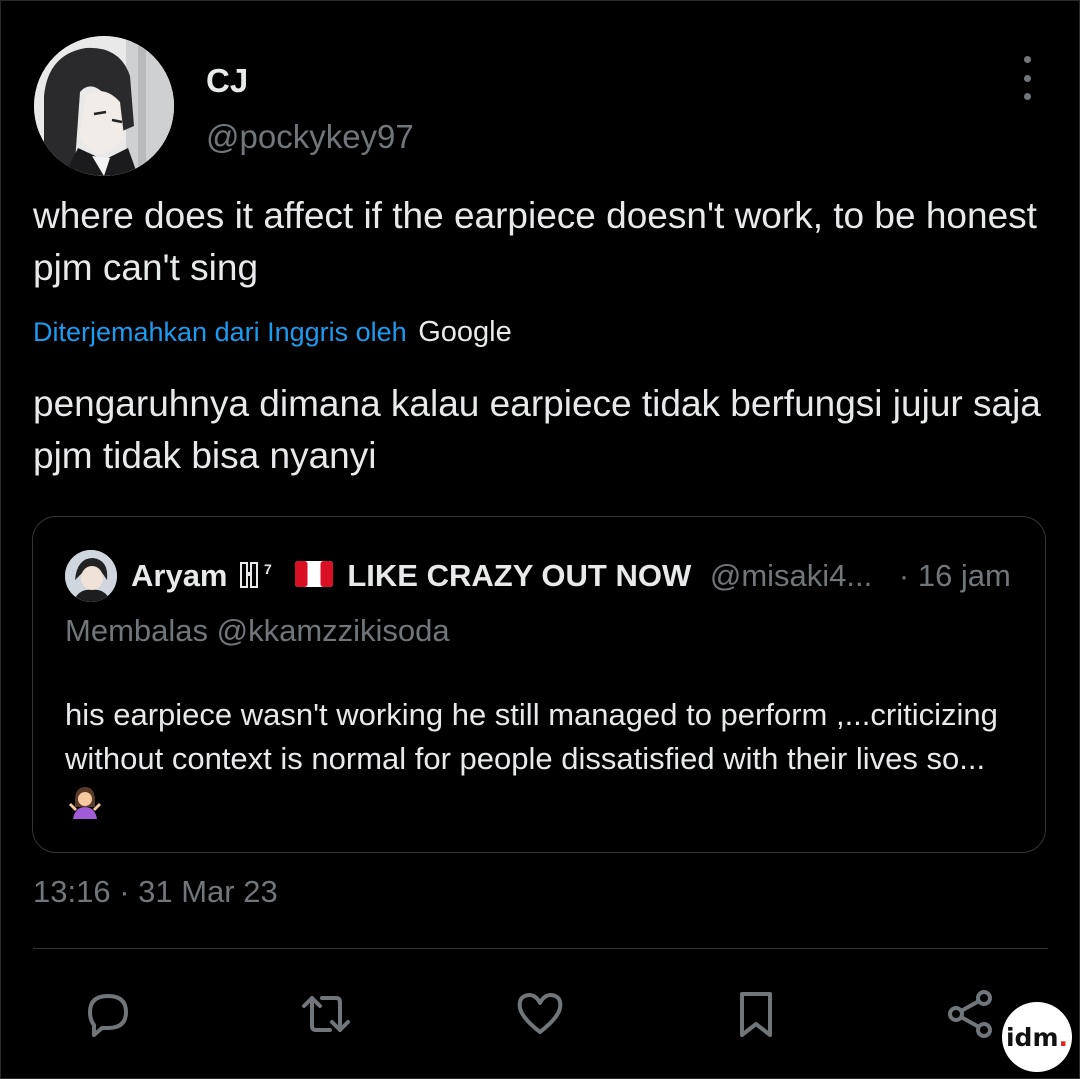 Image resolution: width=1080 pixels, height=1079 pixels. Describe the element at coordinates (310, 137) in the screenshot. I see `author-handle: @pockykey97` at that location.